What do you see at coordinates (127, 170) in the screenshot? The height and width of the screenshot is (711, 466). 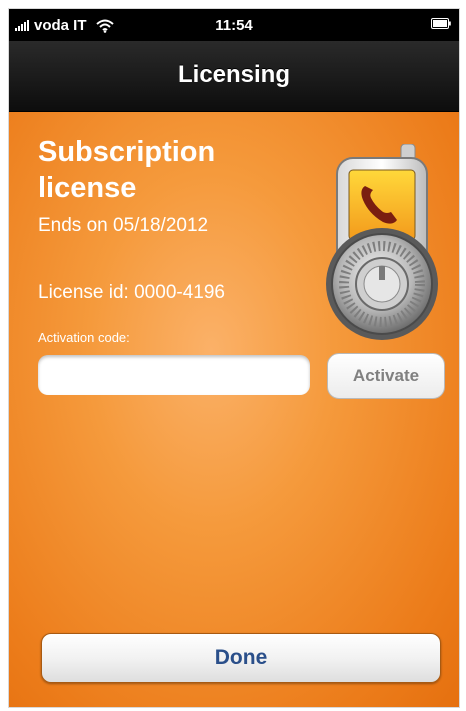 I see `subscription-title: Subscription license` at bounding box center [127, 170].